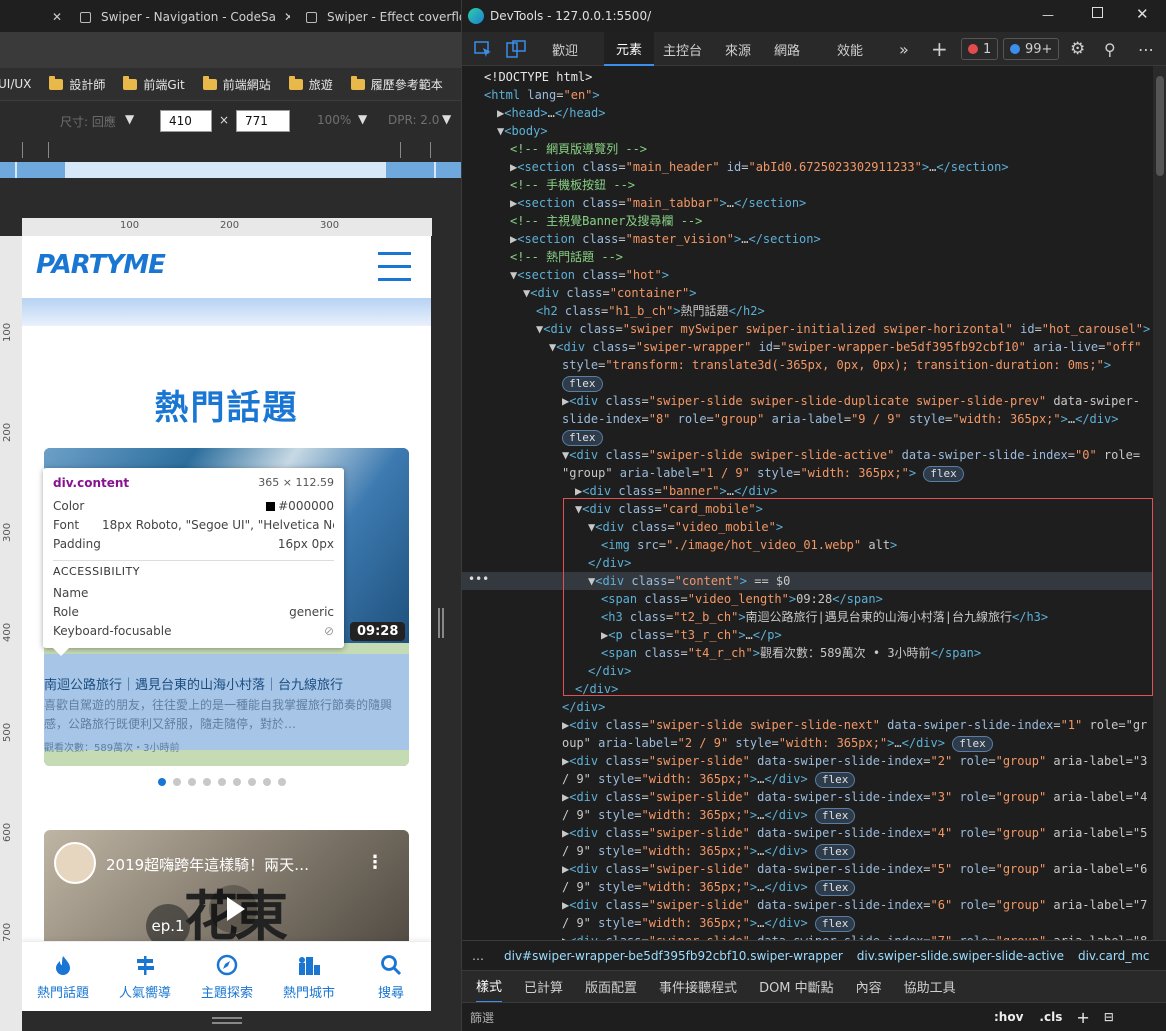 The width and height of the screenshot is (1166, 1031). Describe the element at coordinates (543, 986) in the screenshot. I see `tab-computed: 已計算` at that location.